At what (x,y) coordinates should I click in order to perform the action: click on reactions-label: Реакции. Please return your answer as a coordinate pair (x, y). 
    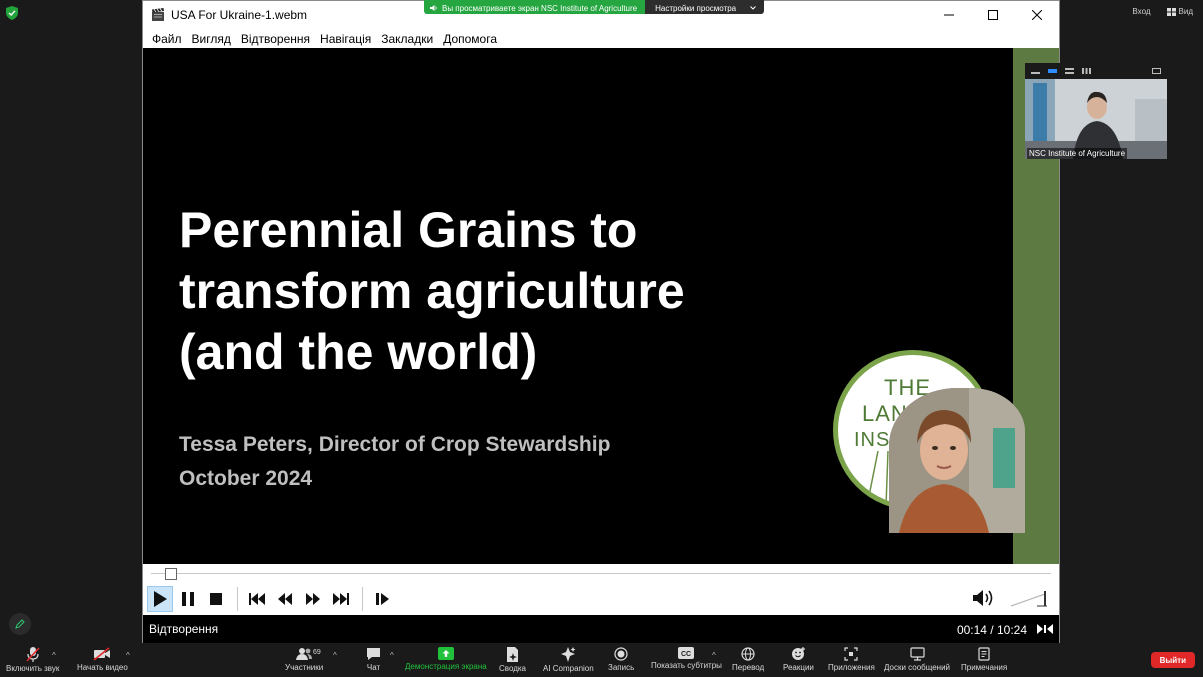
    Looking at the image, I should click on (798, 667).